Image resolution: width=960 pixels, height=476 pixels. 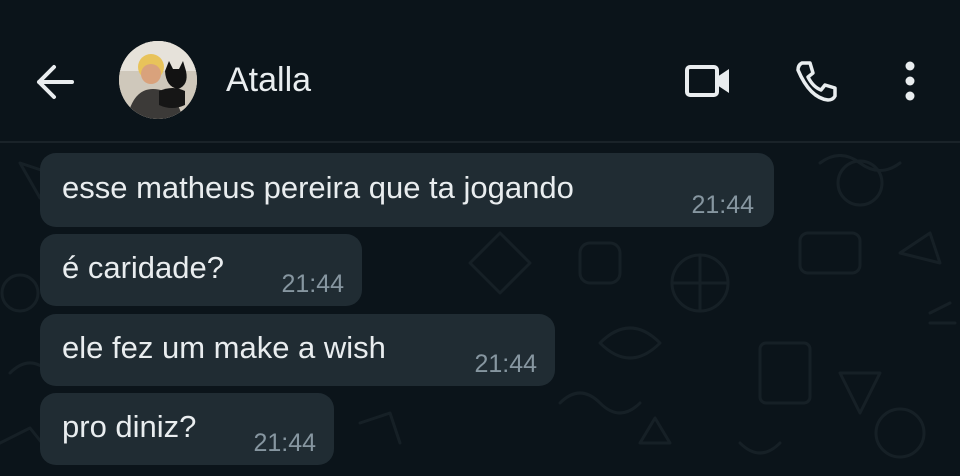 I want to click on message-bubble-incoming: pro diniz? 21:44, so click(x=187, y=429).